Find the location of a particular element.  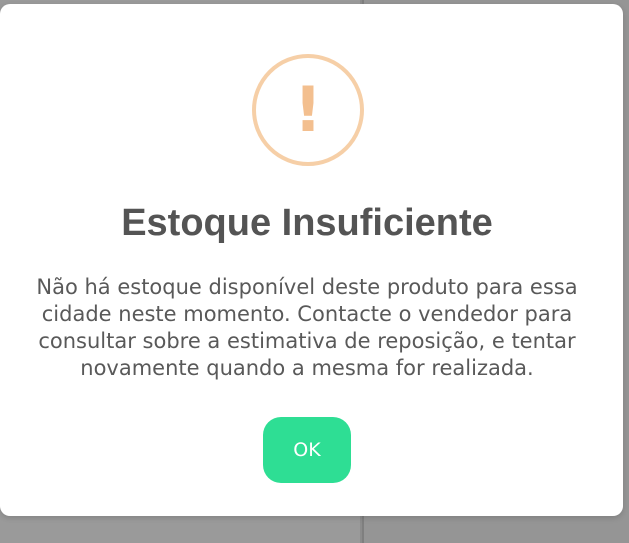

exclamation-glyph: ! is located at coordinates (308, 109).